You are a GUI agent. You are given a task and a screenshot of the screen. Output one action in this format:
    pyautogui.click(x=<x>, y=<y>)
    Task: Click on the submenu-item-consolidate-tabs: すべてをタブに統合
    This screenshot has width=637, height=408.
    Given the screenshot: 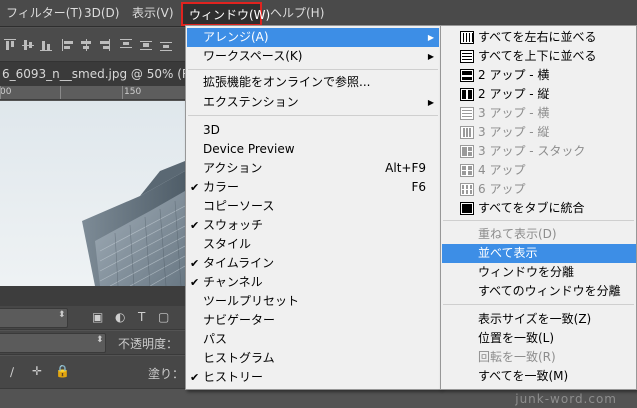 What is the action you would take?
    pyautogui.click(x=539, y=208)
    